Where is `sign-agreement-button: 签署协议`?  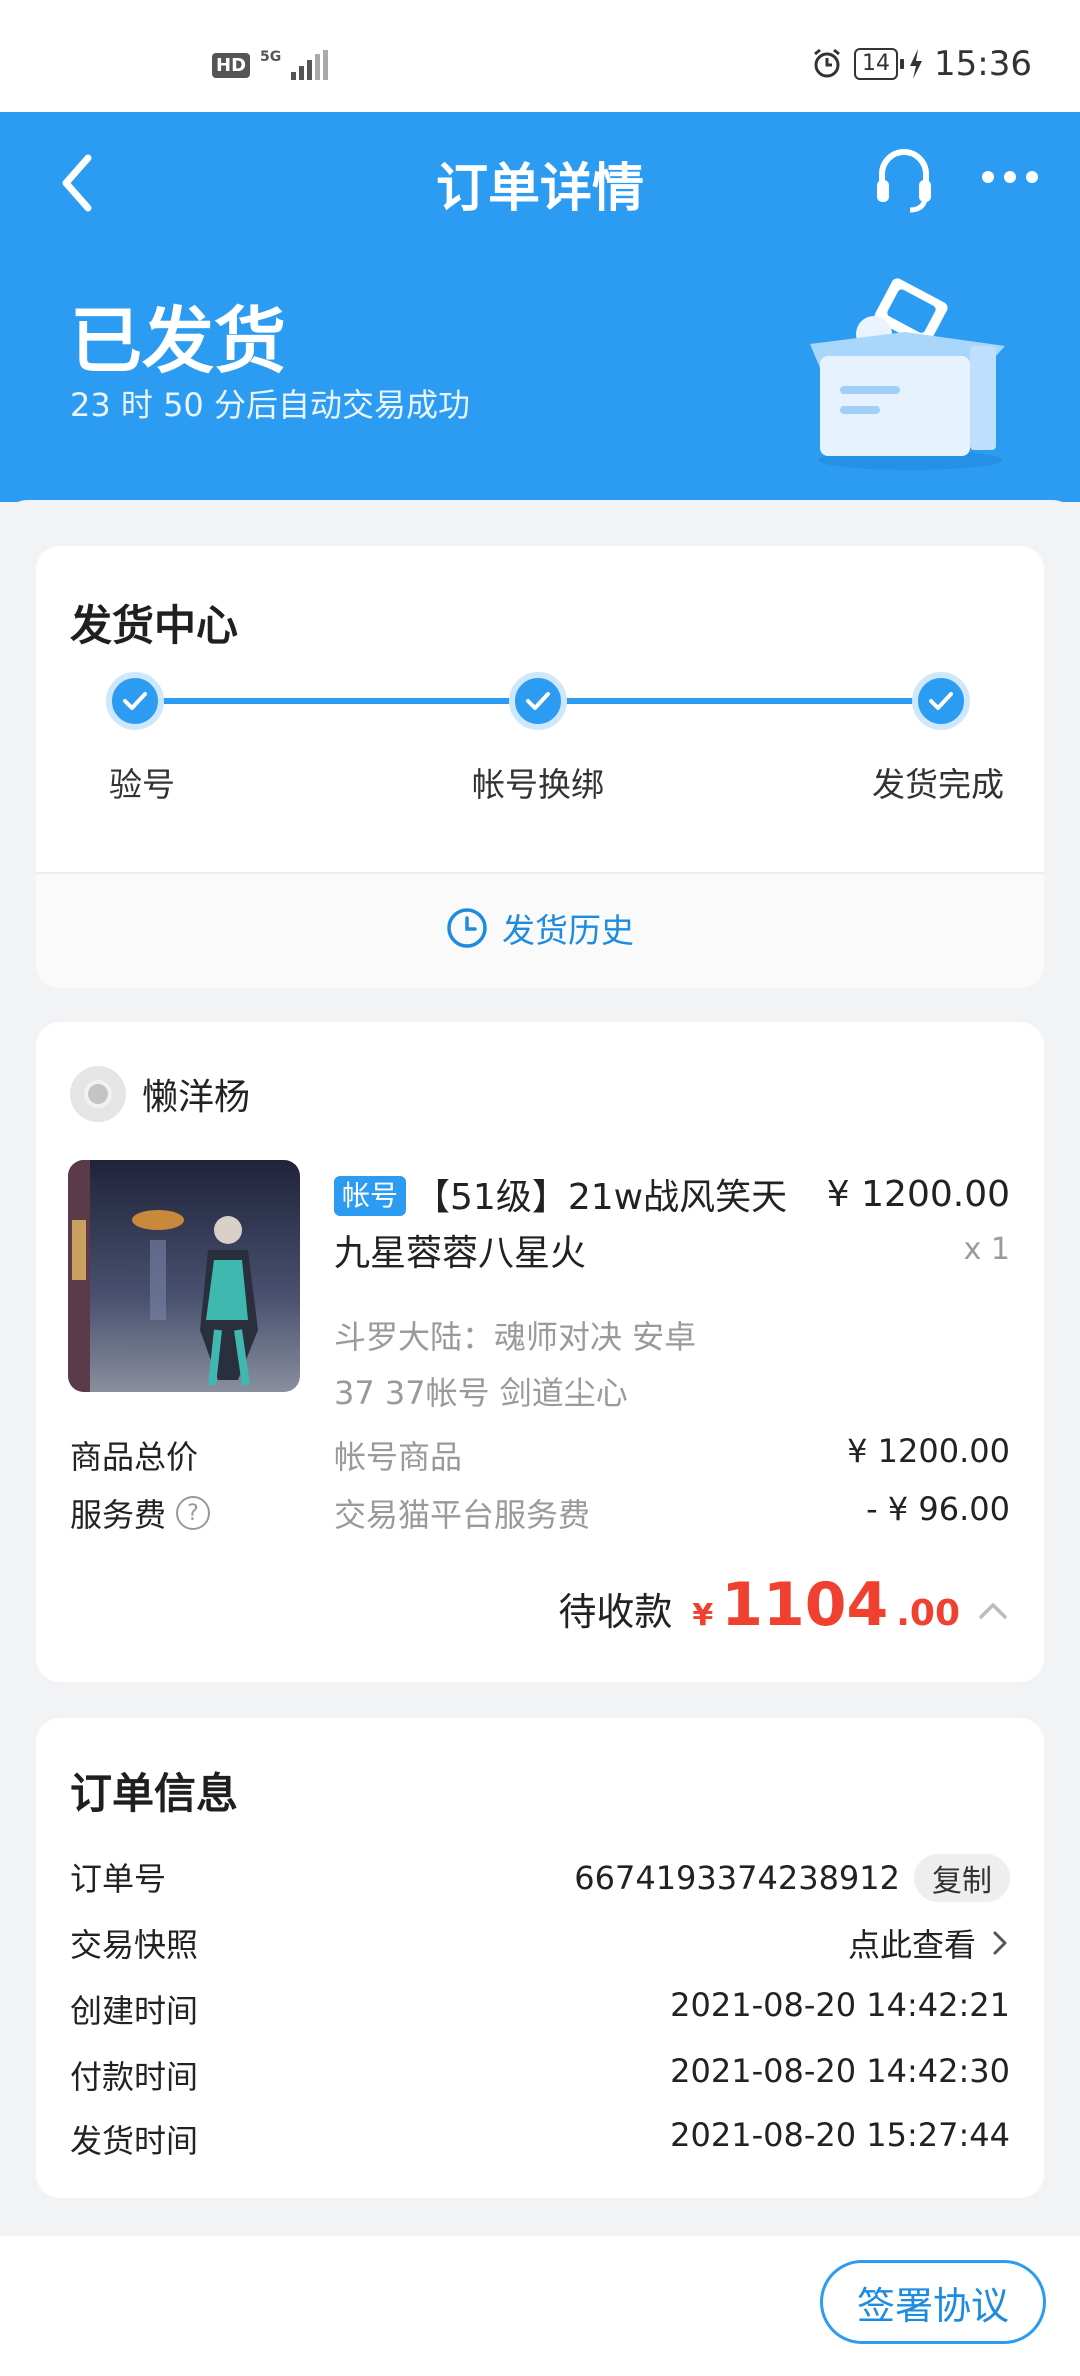
sign-agreement-button: 签署协议 is located at coordinates (933, 2302).